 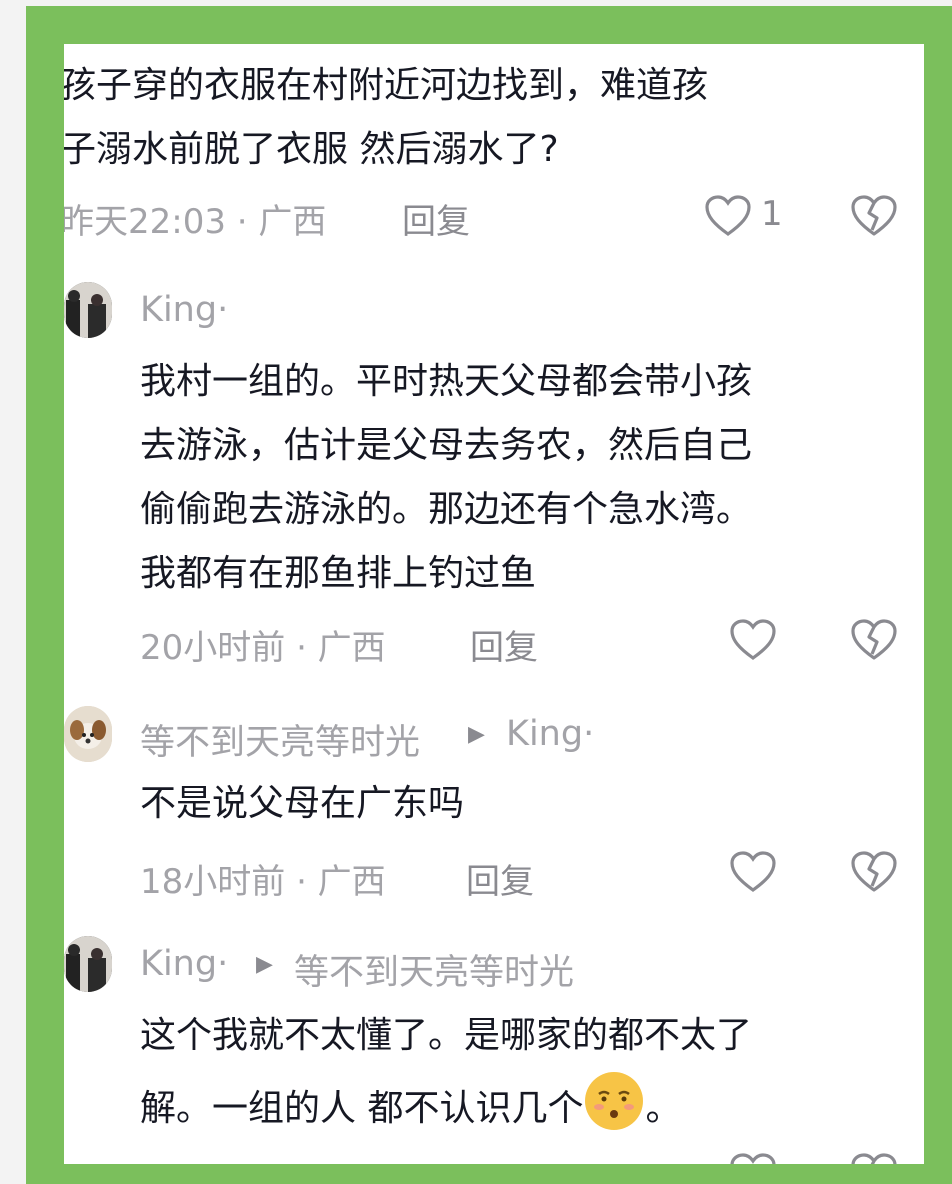 I want to click on reply-text: 这个我就不太懂了。是哪家的都不太了, so click(x=446, y=1035).